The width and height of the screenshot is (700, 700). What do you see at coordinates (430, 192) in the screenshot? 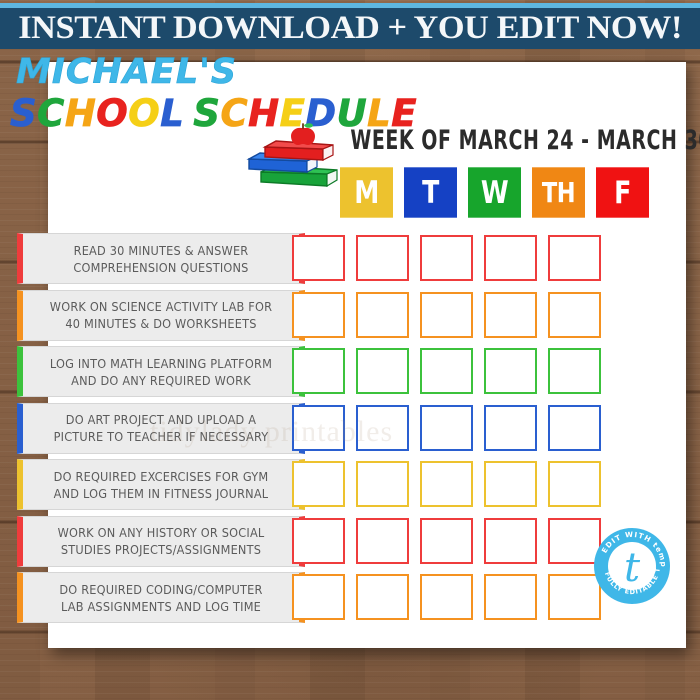
I see `day-header-t: T` at bounding box center [430, 192].